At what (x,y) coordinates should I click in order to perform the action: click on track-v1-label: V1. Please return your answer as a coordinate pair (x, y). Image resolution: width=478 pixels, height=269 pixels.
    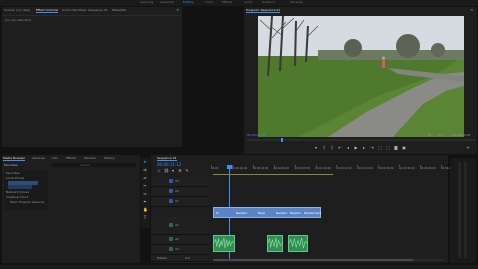
    Looking at the image, I should click on (177, 201).